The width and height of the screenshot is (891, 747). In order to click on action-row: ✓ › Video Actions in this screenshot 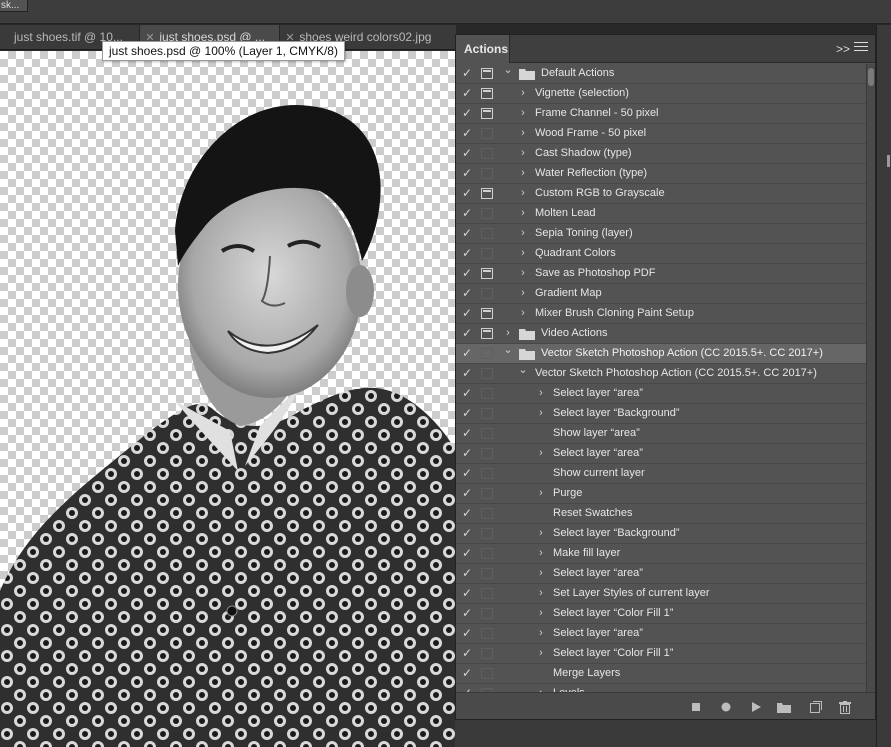, I will do `click(661, 334)`.